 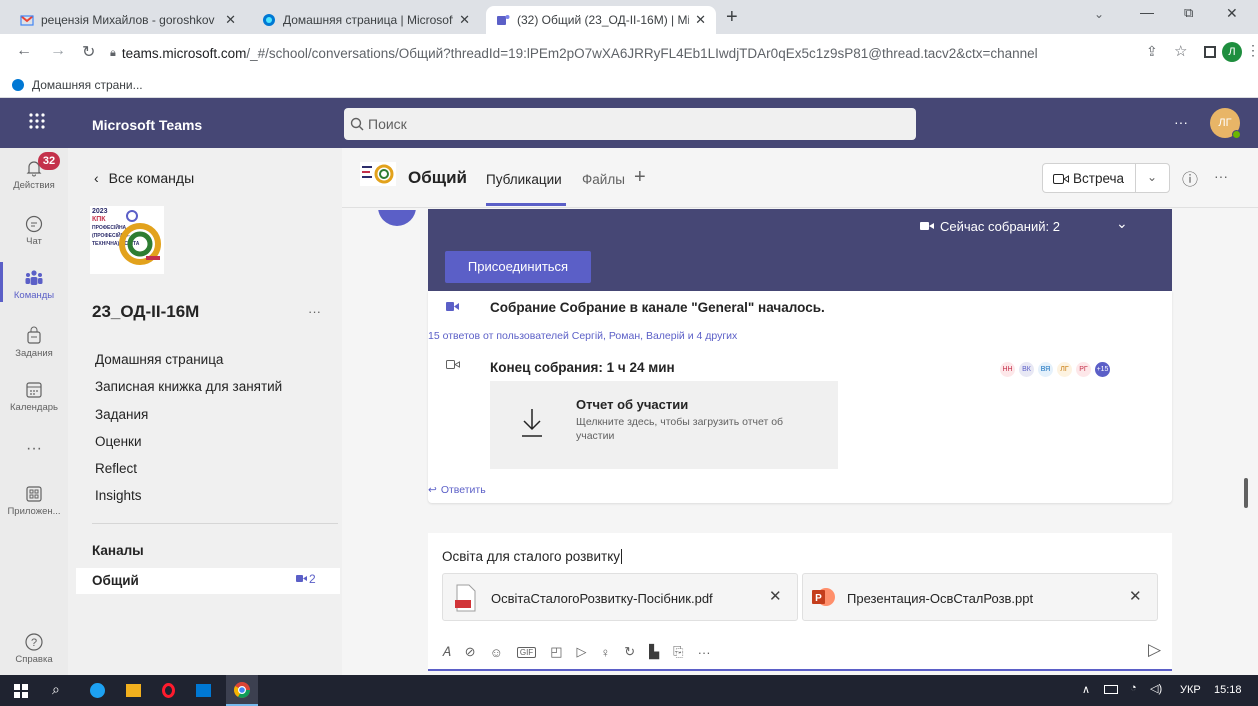 What do you see at coordinates (1111, 689) in the screenshot?
I see `battery-icon` at bounding box center [1111, 689].